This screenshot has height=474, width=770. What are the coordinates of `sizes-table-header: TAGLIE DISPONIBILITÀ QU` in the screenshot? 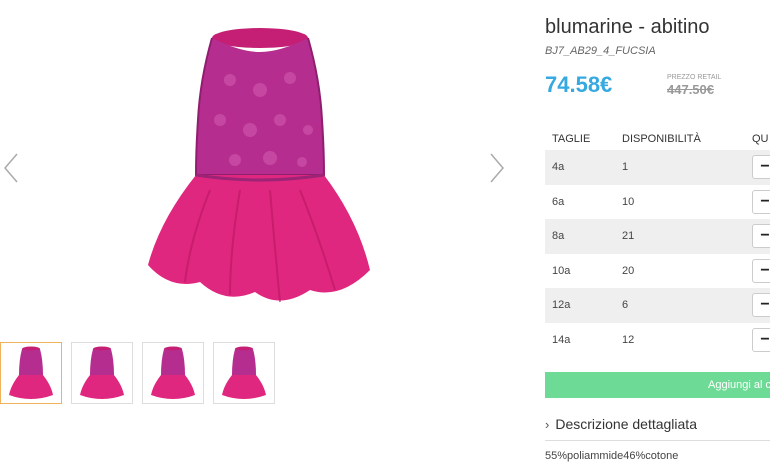 It's located at (657, 139).